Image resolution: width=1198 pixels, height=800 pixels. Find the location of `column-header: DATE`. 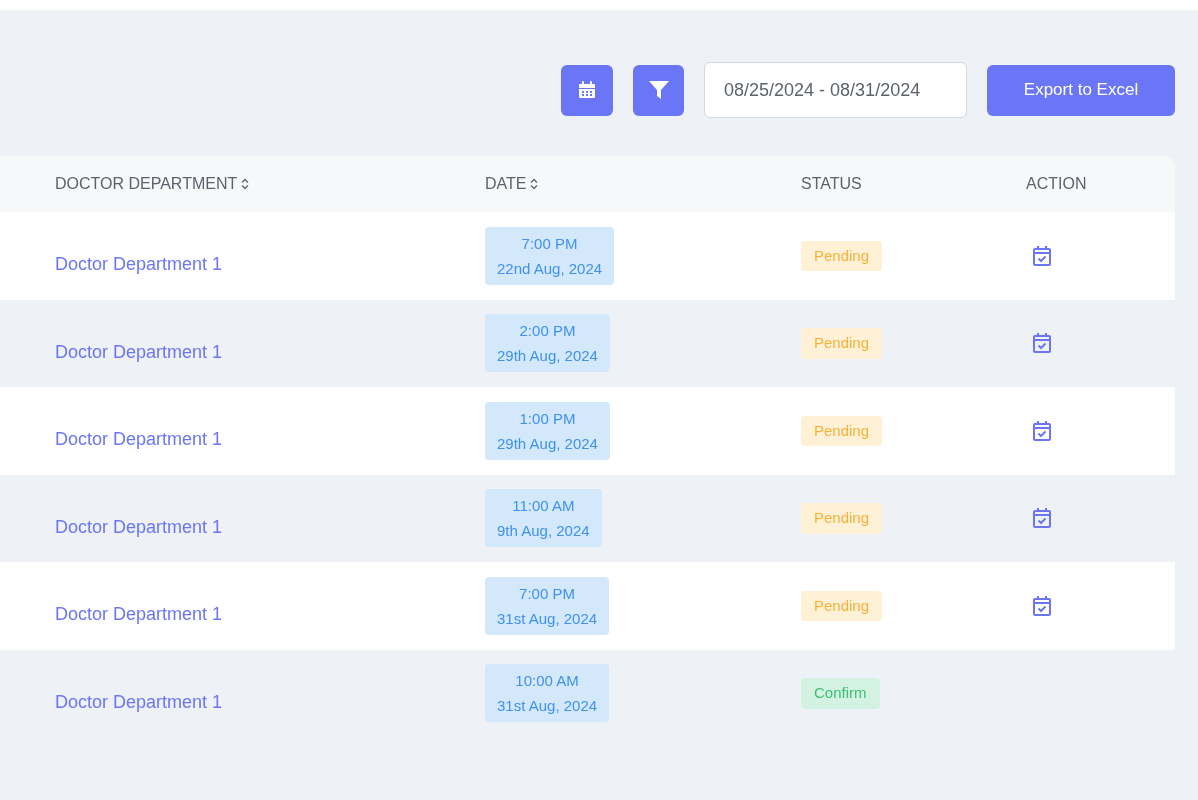

column-header: DATE is located at coordinates (512, 184).